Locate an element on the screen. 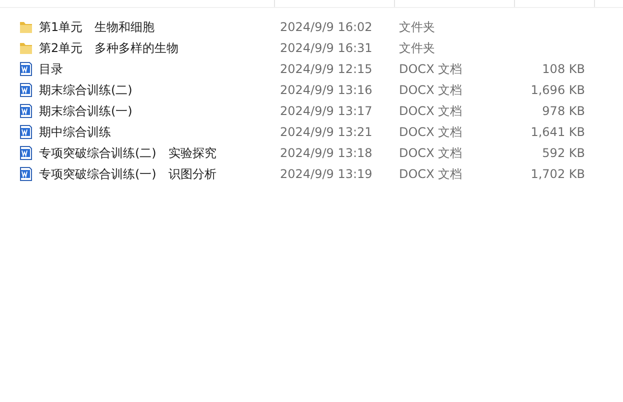  file-name: 专项突破综合训练(二) 实验探究 is located at coordinates (127, 153).